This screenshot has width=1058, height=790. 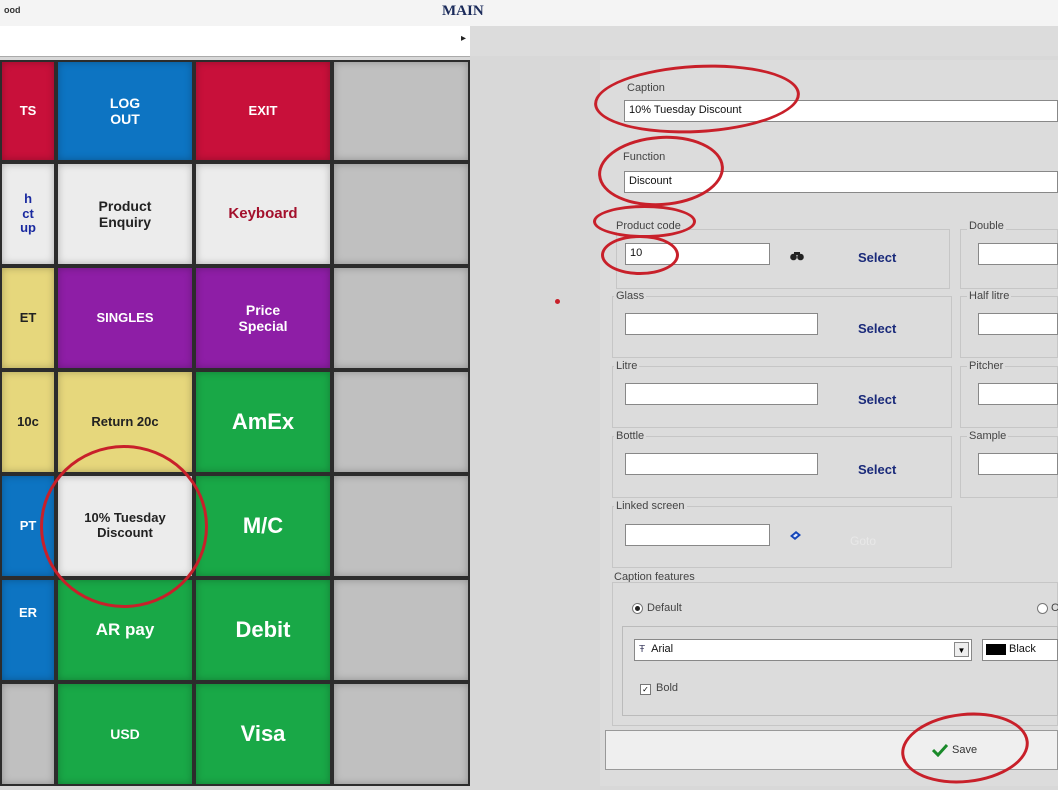 What do you see at coordinates (645, 689) in the screenshot?
I see `bold-checkbox: ✓` at bounding box center [645, 689].